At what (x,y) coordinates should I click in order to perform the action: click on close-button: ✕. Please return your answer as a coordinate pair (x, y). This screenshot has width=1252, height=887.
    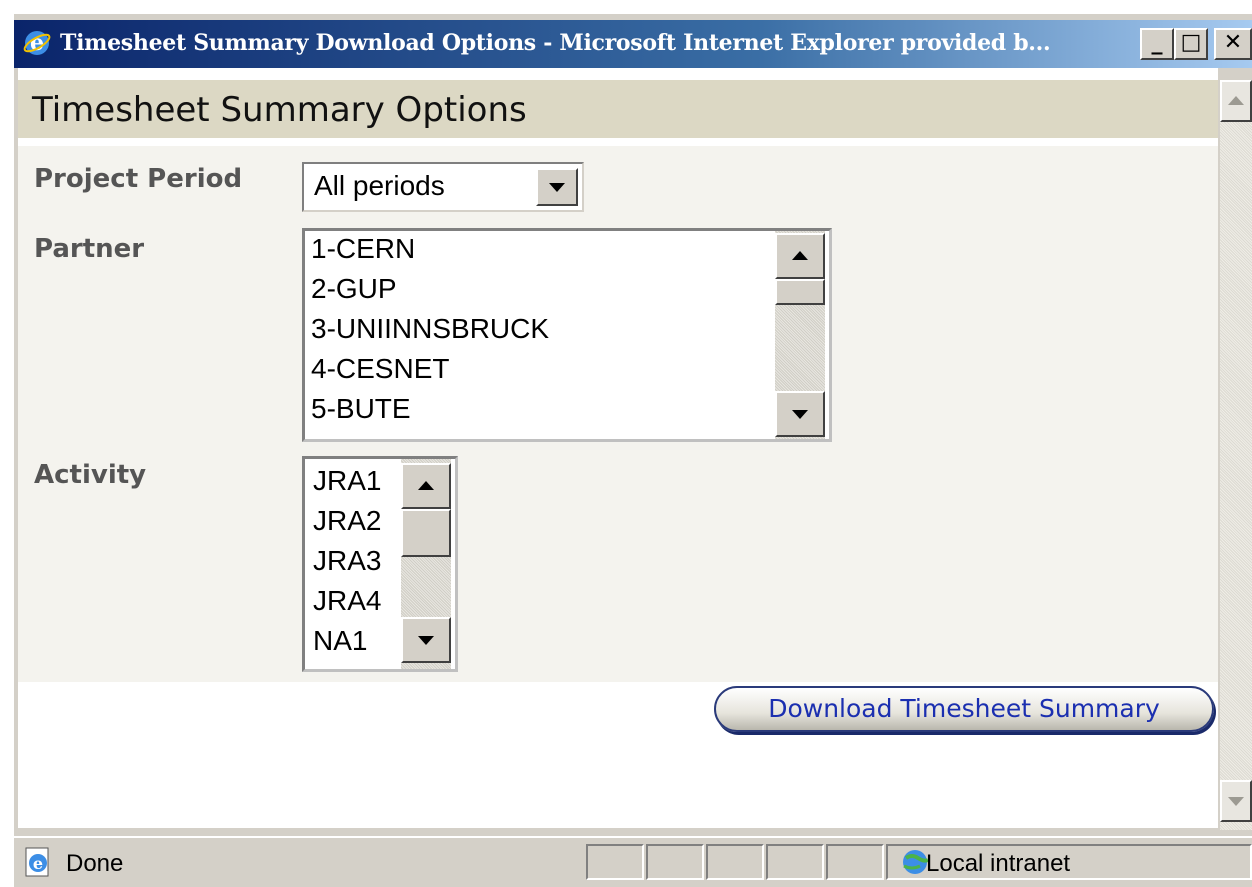
    Looking at the image, I should click on (1233, 44).